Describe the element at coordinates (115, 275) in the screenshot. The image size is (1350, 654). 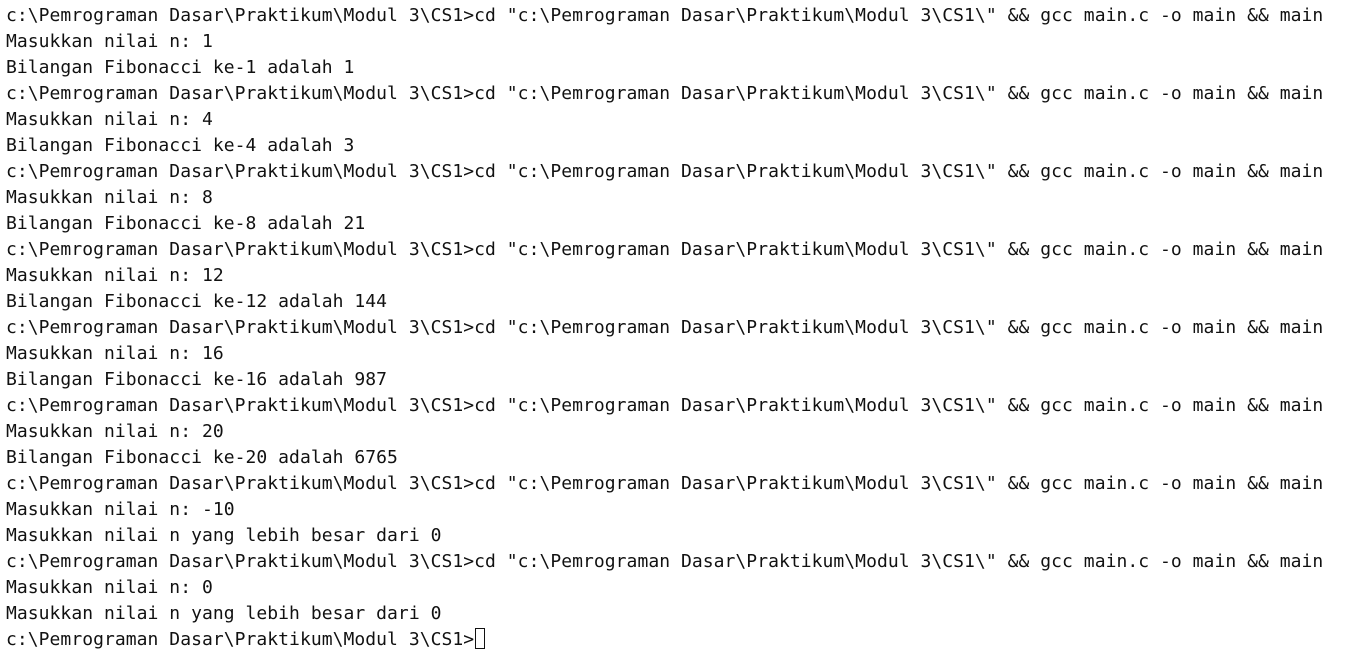
I see `terminal-line: Masukkan nilai n: 12` at that location.